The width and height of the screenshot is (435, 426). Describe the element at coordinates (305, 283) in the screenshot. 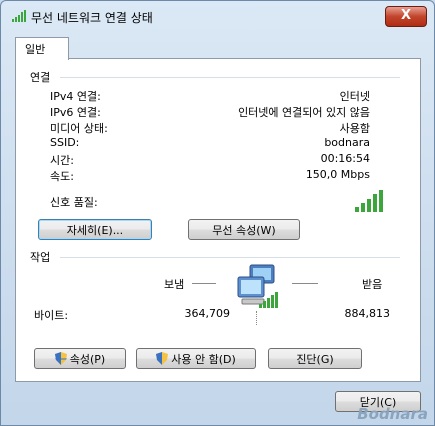

I see `received-line` at that location.